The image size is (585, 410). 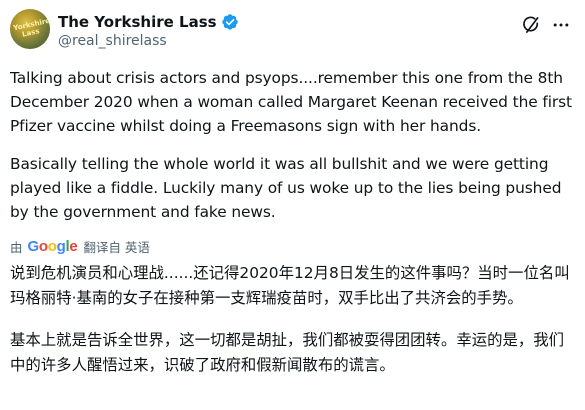 I want to click on avatar: Yorkshire Lass, so click(x=30, y=29).